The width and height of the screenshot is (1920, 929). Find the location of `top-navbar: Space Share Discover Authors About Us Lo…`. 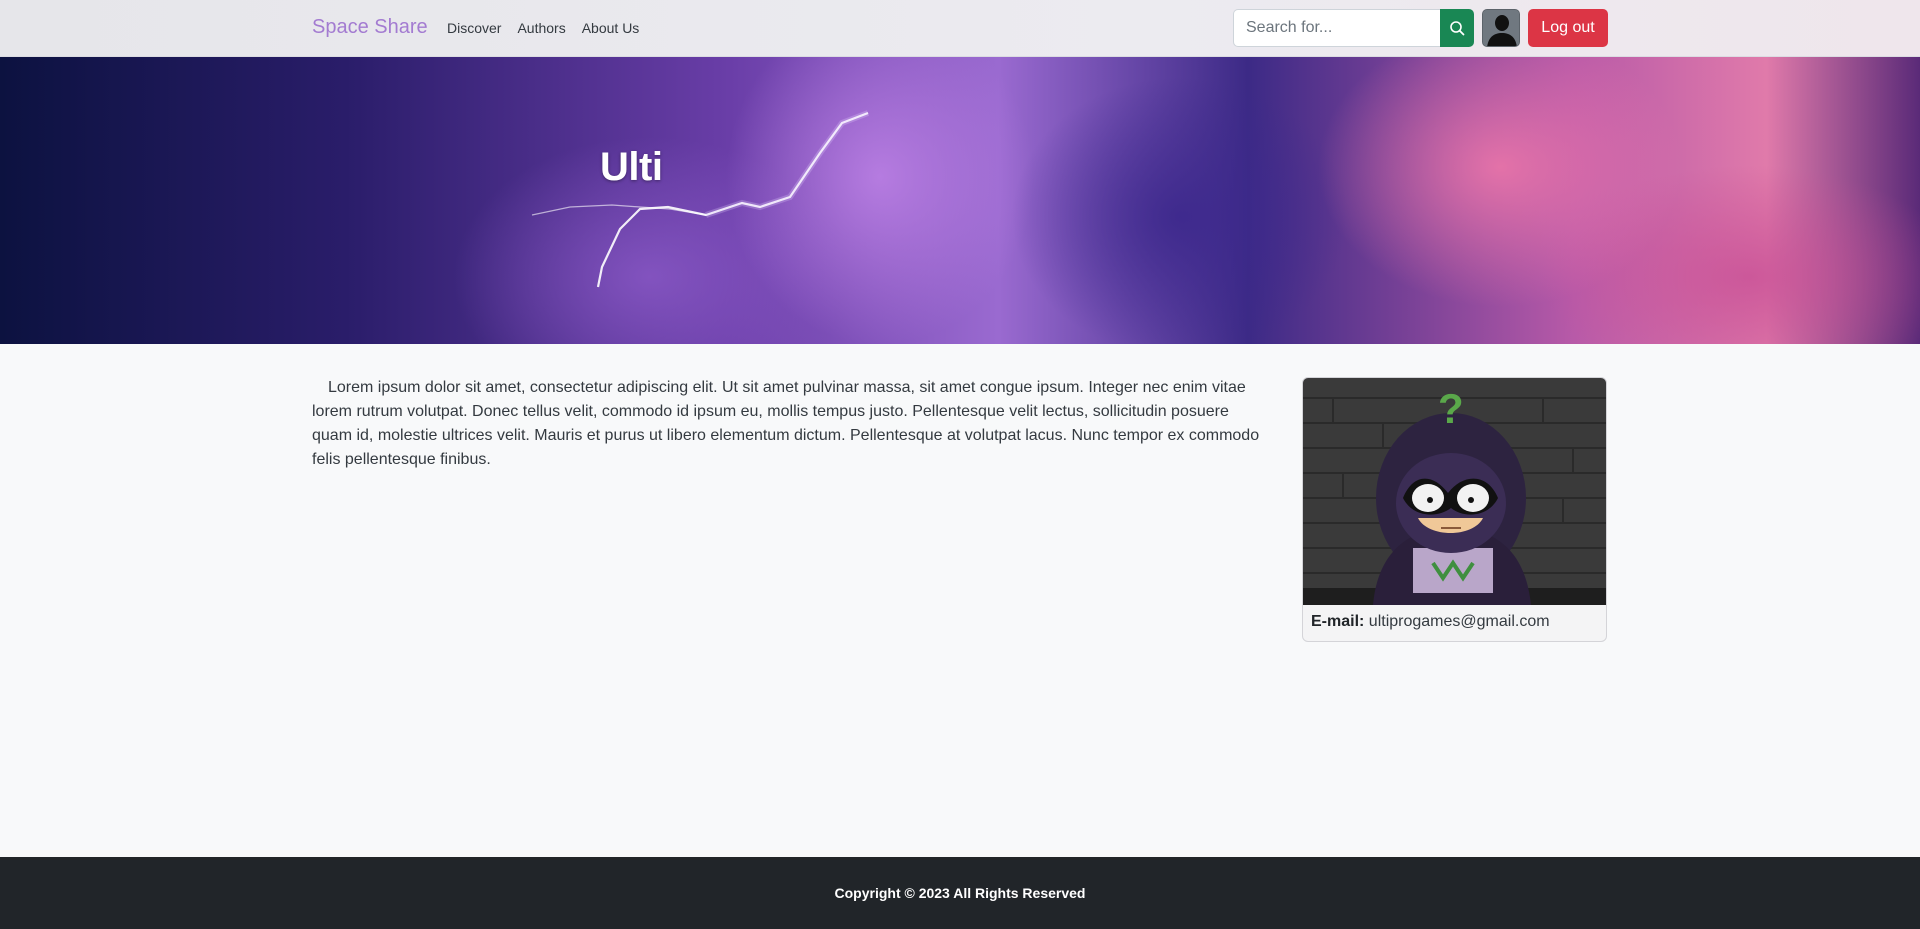

top-navbar: Space Share Discover Authors About Us Lo… is located at coordinates (960, 28).